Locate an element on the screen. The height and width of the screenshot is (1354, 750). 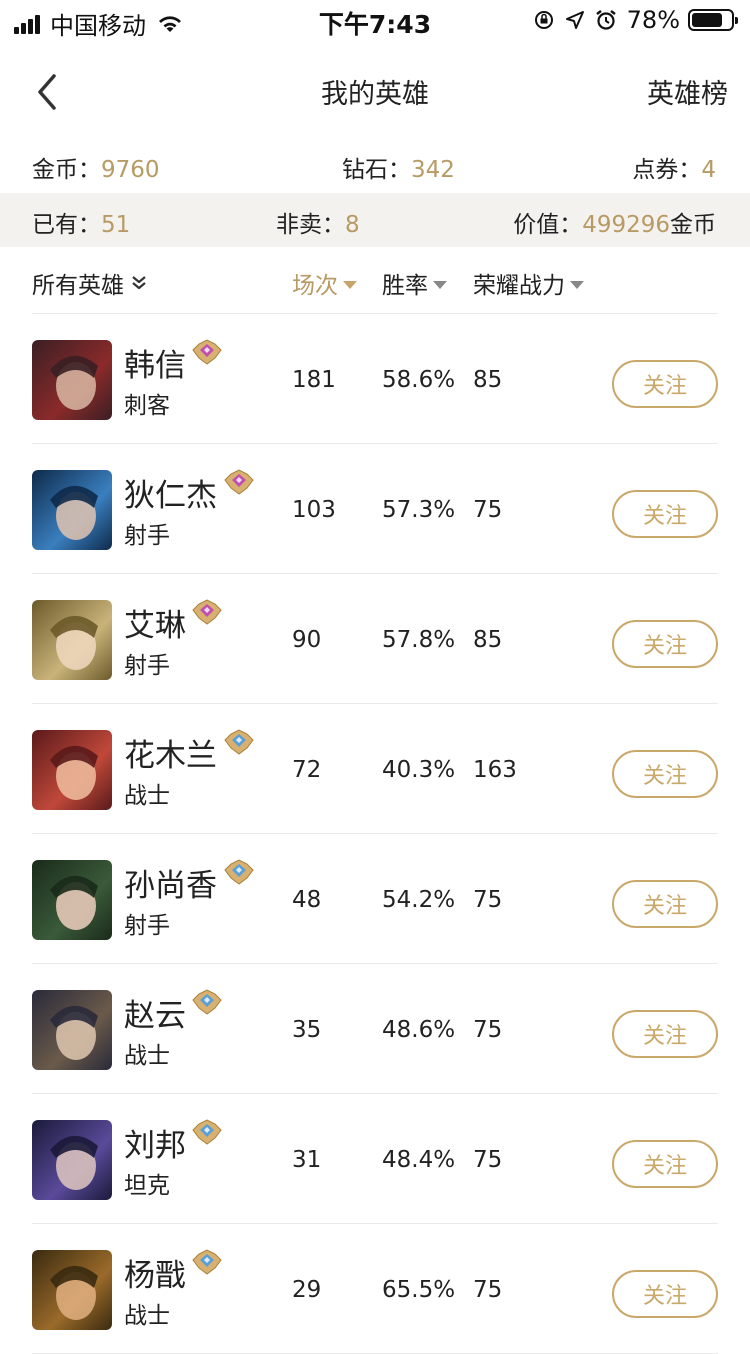
hero-name: 韩信 is located at coordinates (155, 366).